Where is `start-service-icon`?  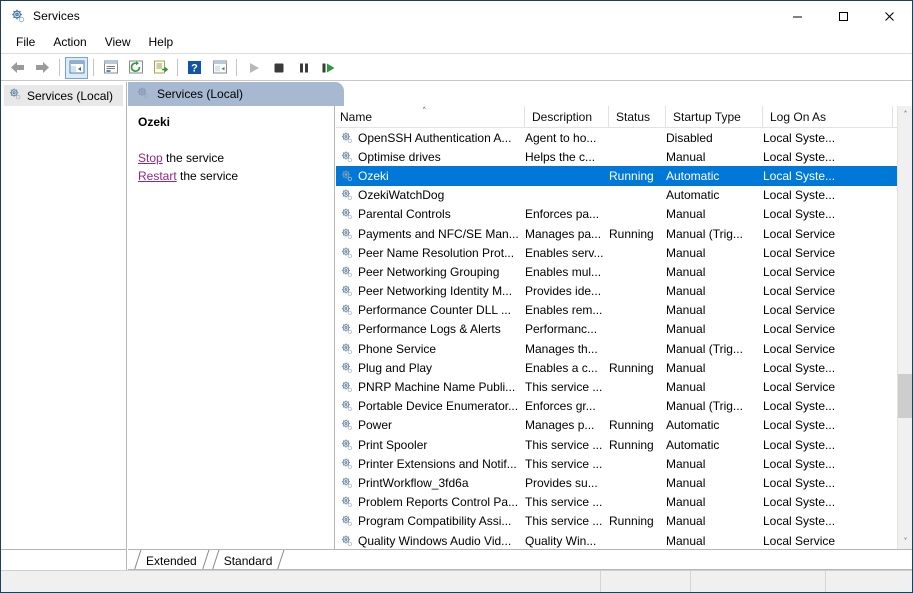
start-service-icon is located at coordinates (253, 68).